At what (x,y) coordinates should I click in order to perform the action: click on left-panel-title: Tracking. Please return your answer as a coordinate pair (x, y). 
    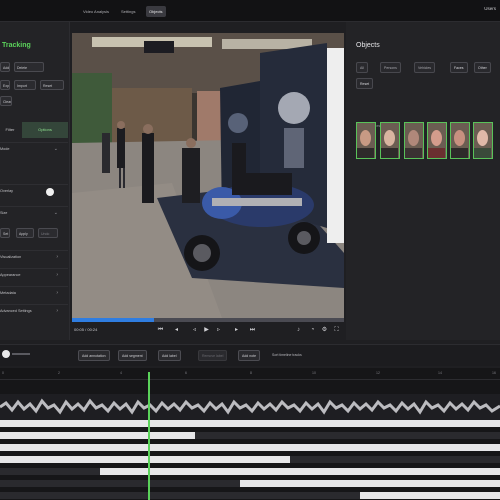
    Looking at the image, I should click on (16, 45).